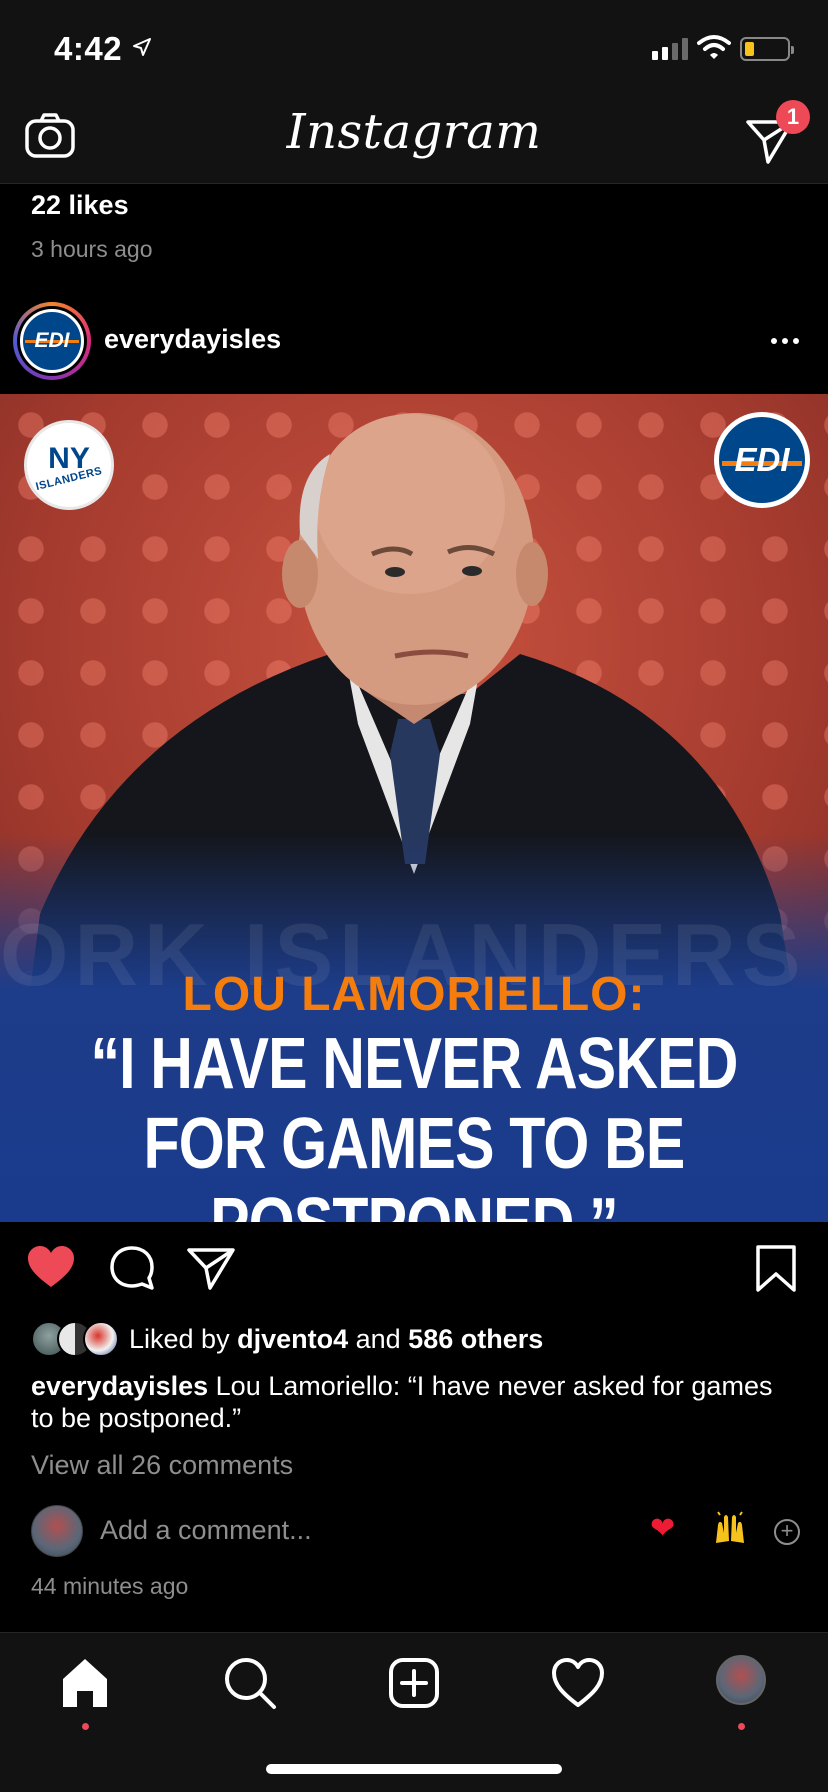  What do you see at coordinates (211, 1268) in the screenshot?
I see `share-icon` at bounding box center [211, 1268].